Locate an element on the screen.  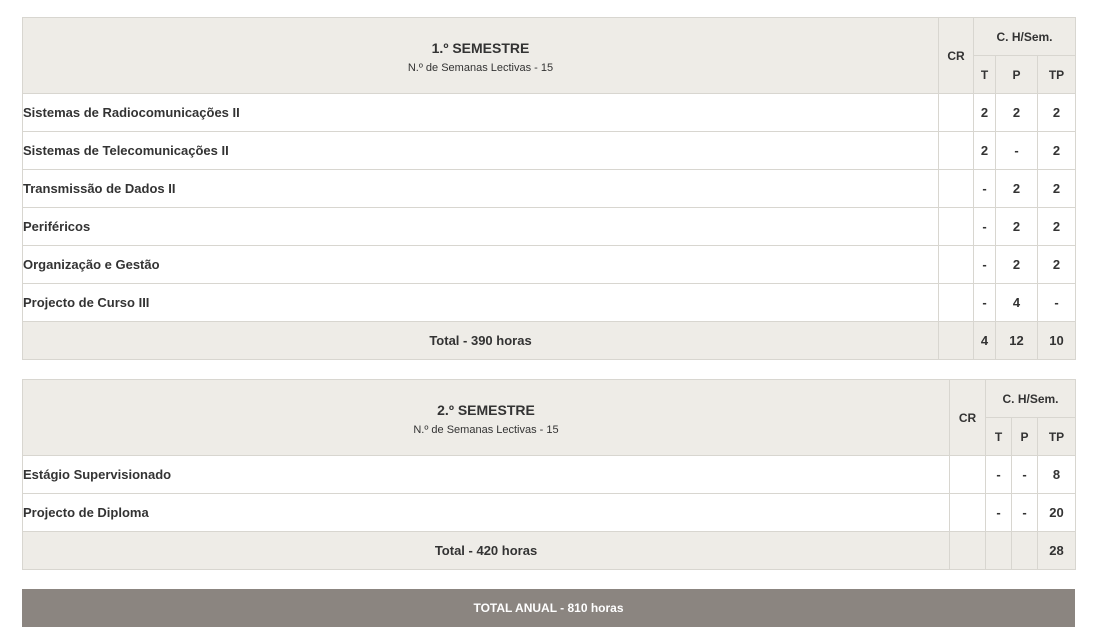
total-label: Total - 420 horas is located at coordinates (486, 550).